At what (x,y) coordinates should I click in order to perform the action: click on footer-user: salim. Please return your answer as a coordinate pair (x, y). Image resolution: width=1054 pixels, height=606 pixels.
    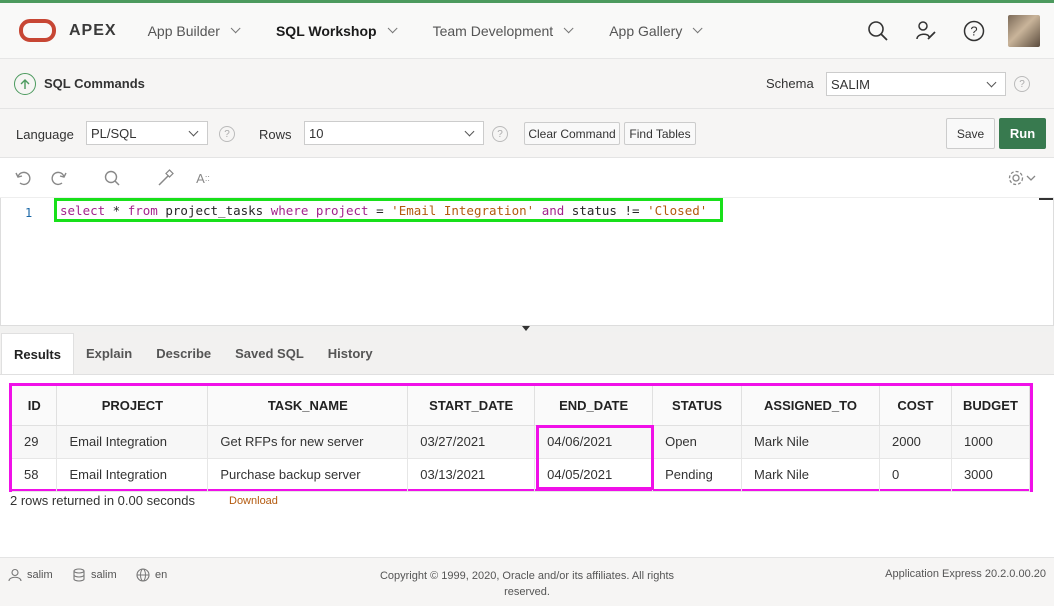
    Looking at the image, I should click on (30, 575).